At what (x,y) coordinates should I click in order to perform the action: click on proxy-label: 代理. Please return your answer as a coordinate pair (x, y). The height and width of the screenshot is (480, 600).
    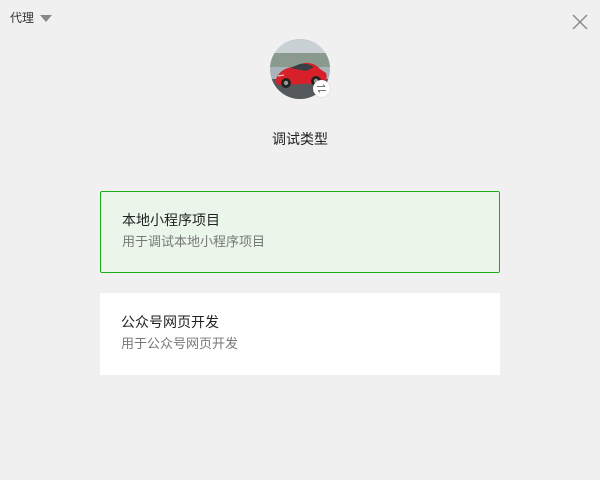
    Looking at the image, I should click on (22, 18).